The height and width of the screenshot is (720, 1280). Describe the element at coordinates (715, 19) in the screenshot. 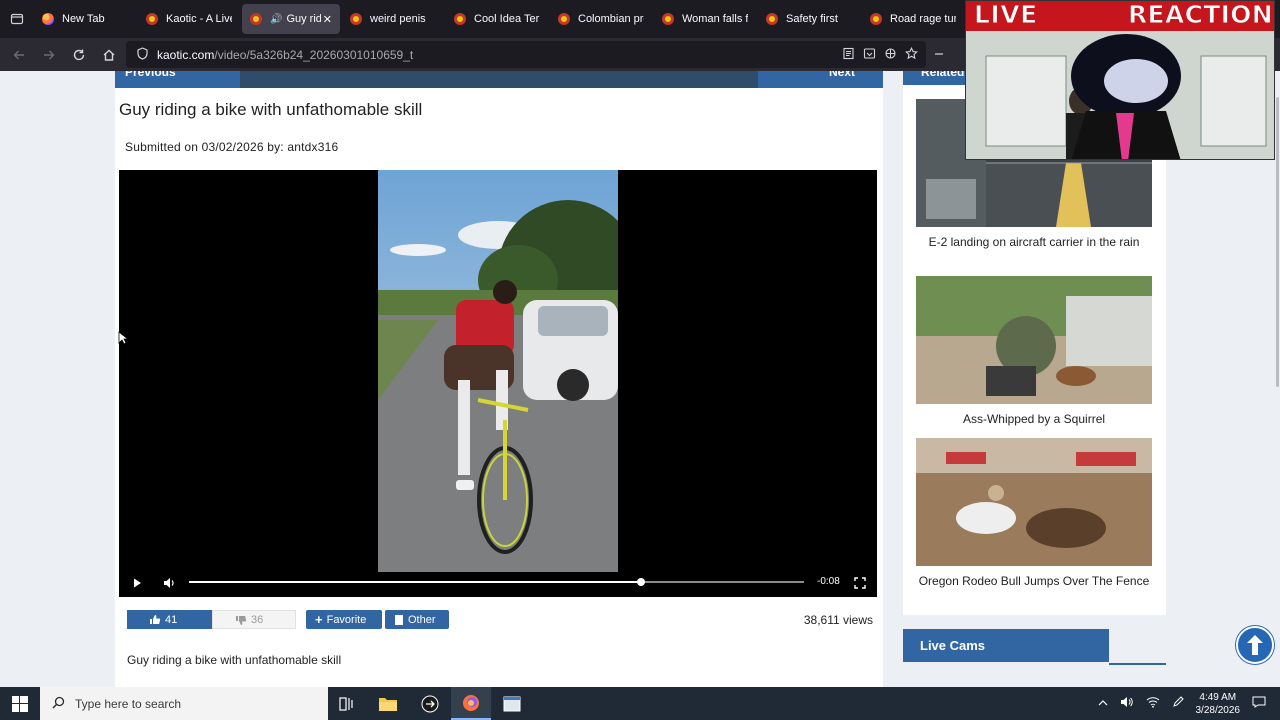

I see `tab-label: Woman falls fr` at that location.